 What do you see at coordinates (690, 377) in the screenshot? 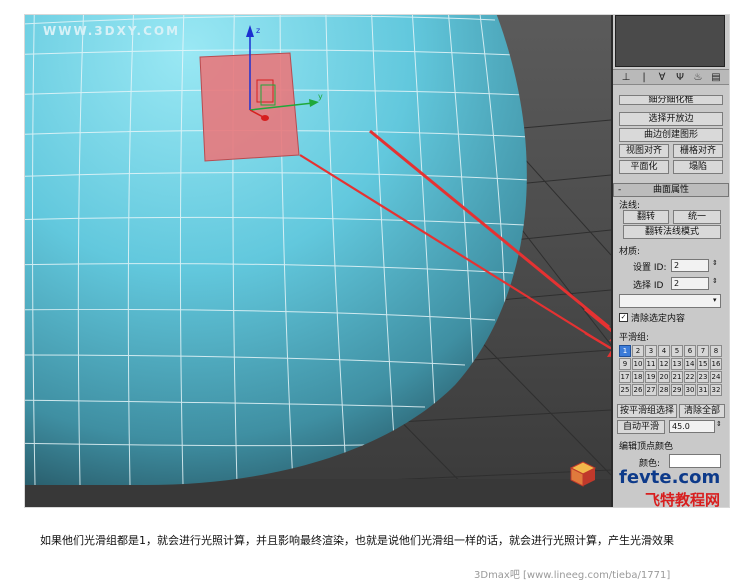
I see `smoothing-group-22-button: 22` at bounding box center [690, 377].